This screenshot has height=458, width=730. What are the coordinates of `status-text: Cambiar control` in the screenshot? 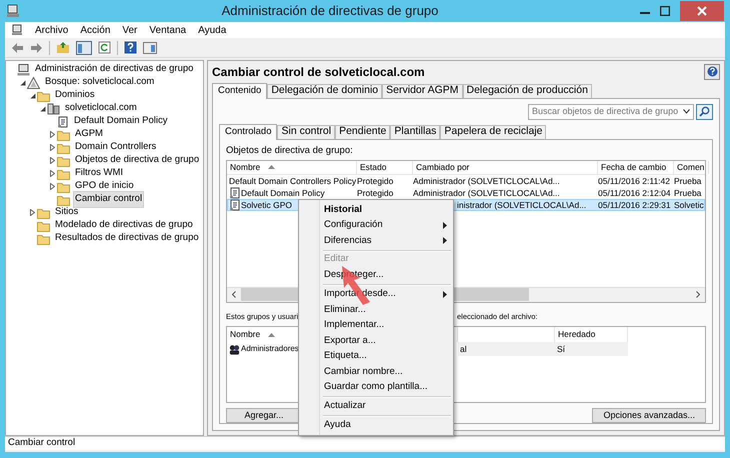 It's located at (42, 443).